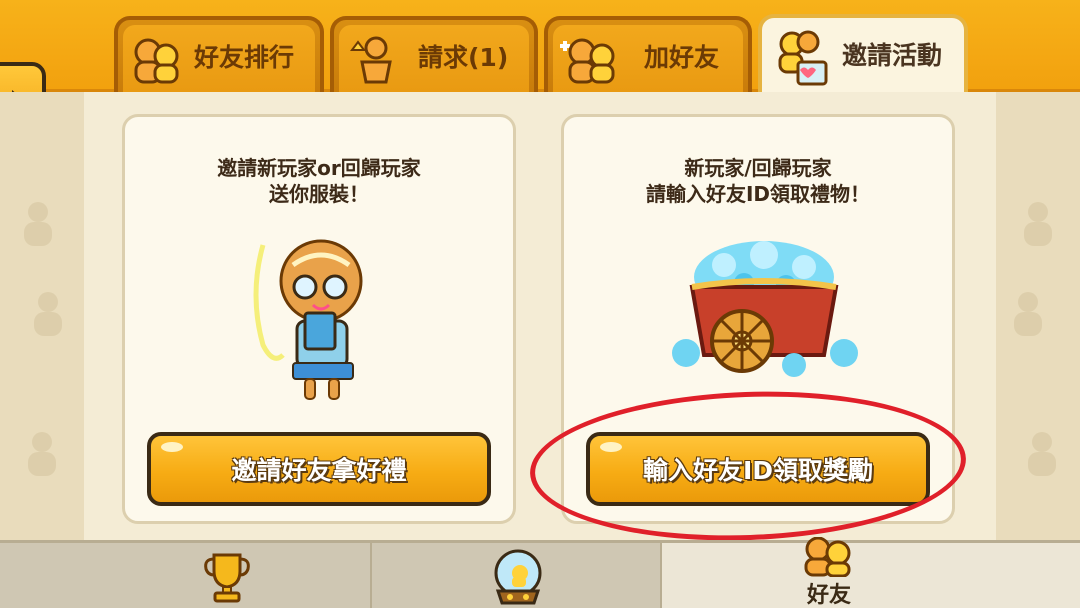  What do you see at coordinates (758, 168) in the screenshot?
I see `redeem-card-line1: 新玩家/回歸玩家` at bounding box center [758, 168].